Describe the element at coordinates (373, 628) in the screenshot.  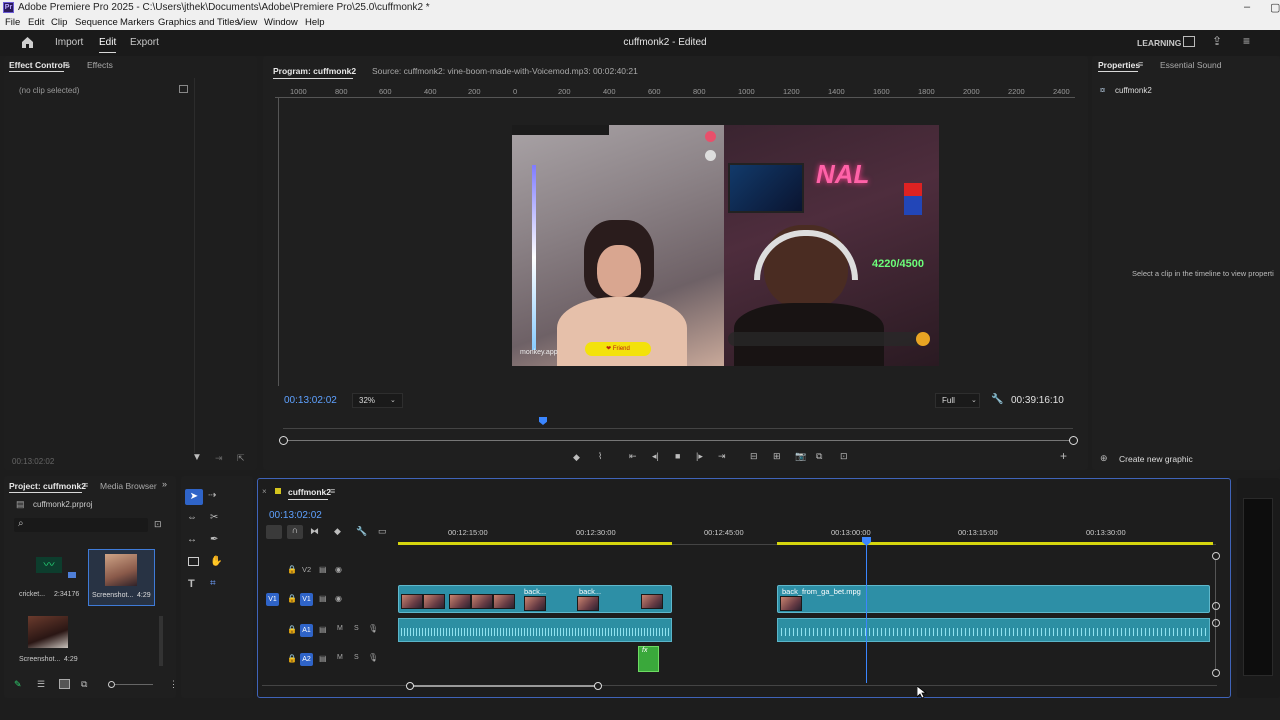
I see `microphone-icon: 🎙` at that location.